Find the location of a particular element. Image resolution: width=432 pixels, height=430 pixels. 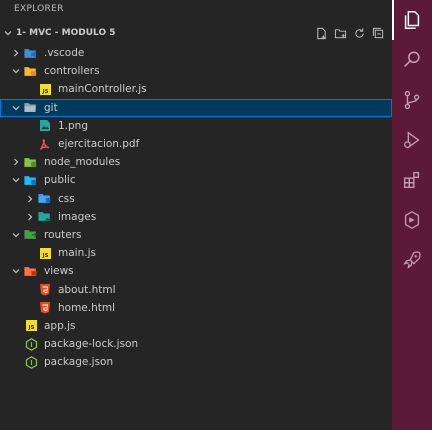

tree-folder-row: css is located at coordinates (196, 199).